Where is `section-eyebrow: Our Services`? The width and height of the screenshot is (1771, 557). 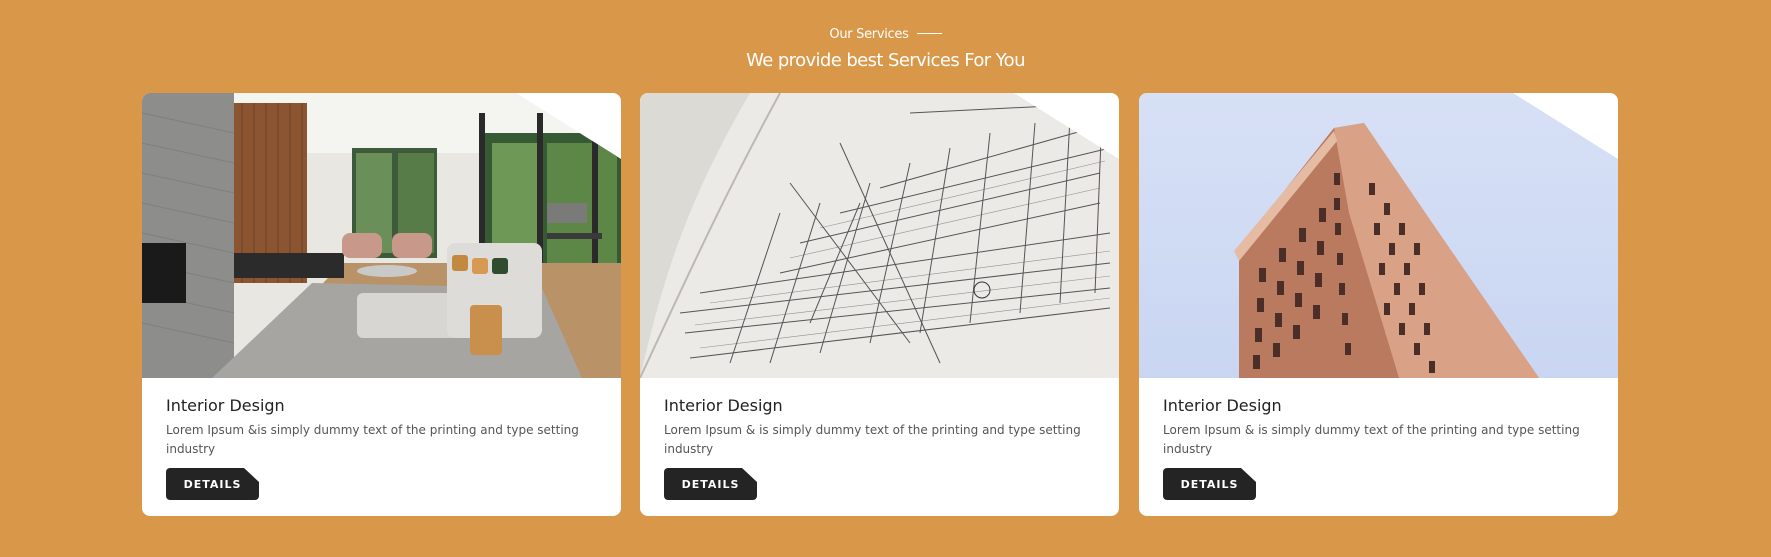 section-eyebrow: Our Services is located at coordinates (885, 34).